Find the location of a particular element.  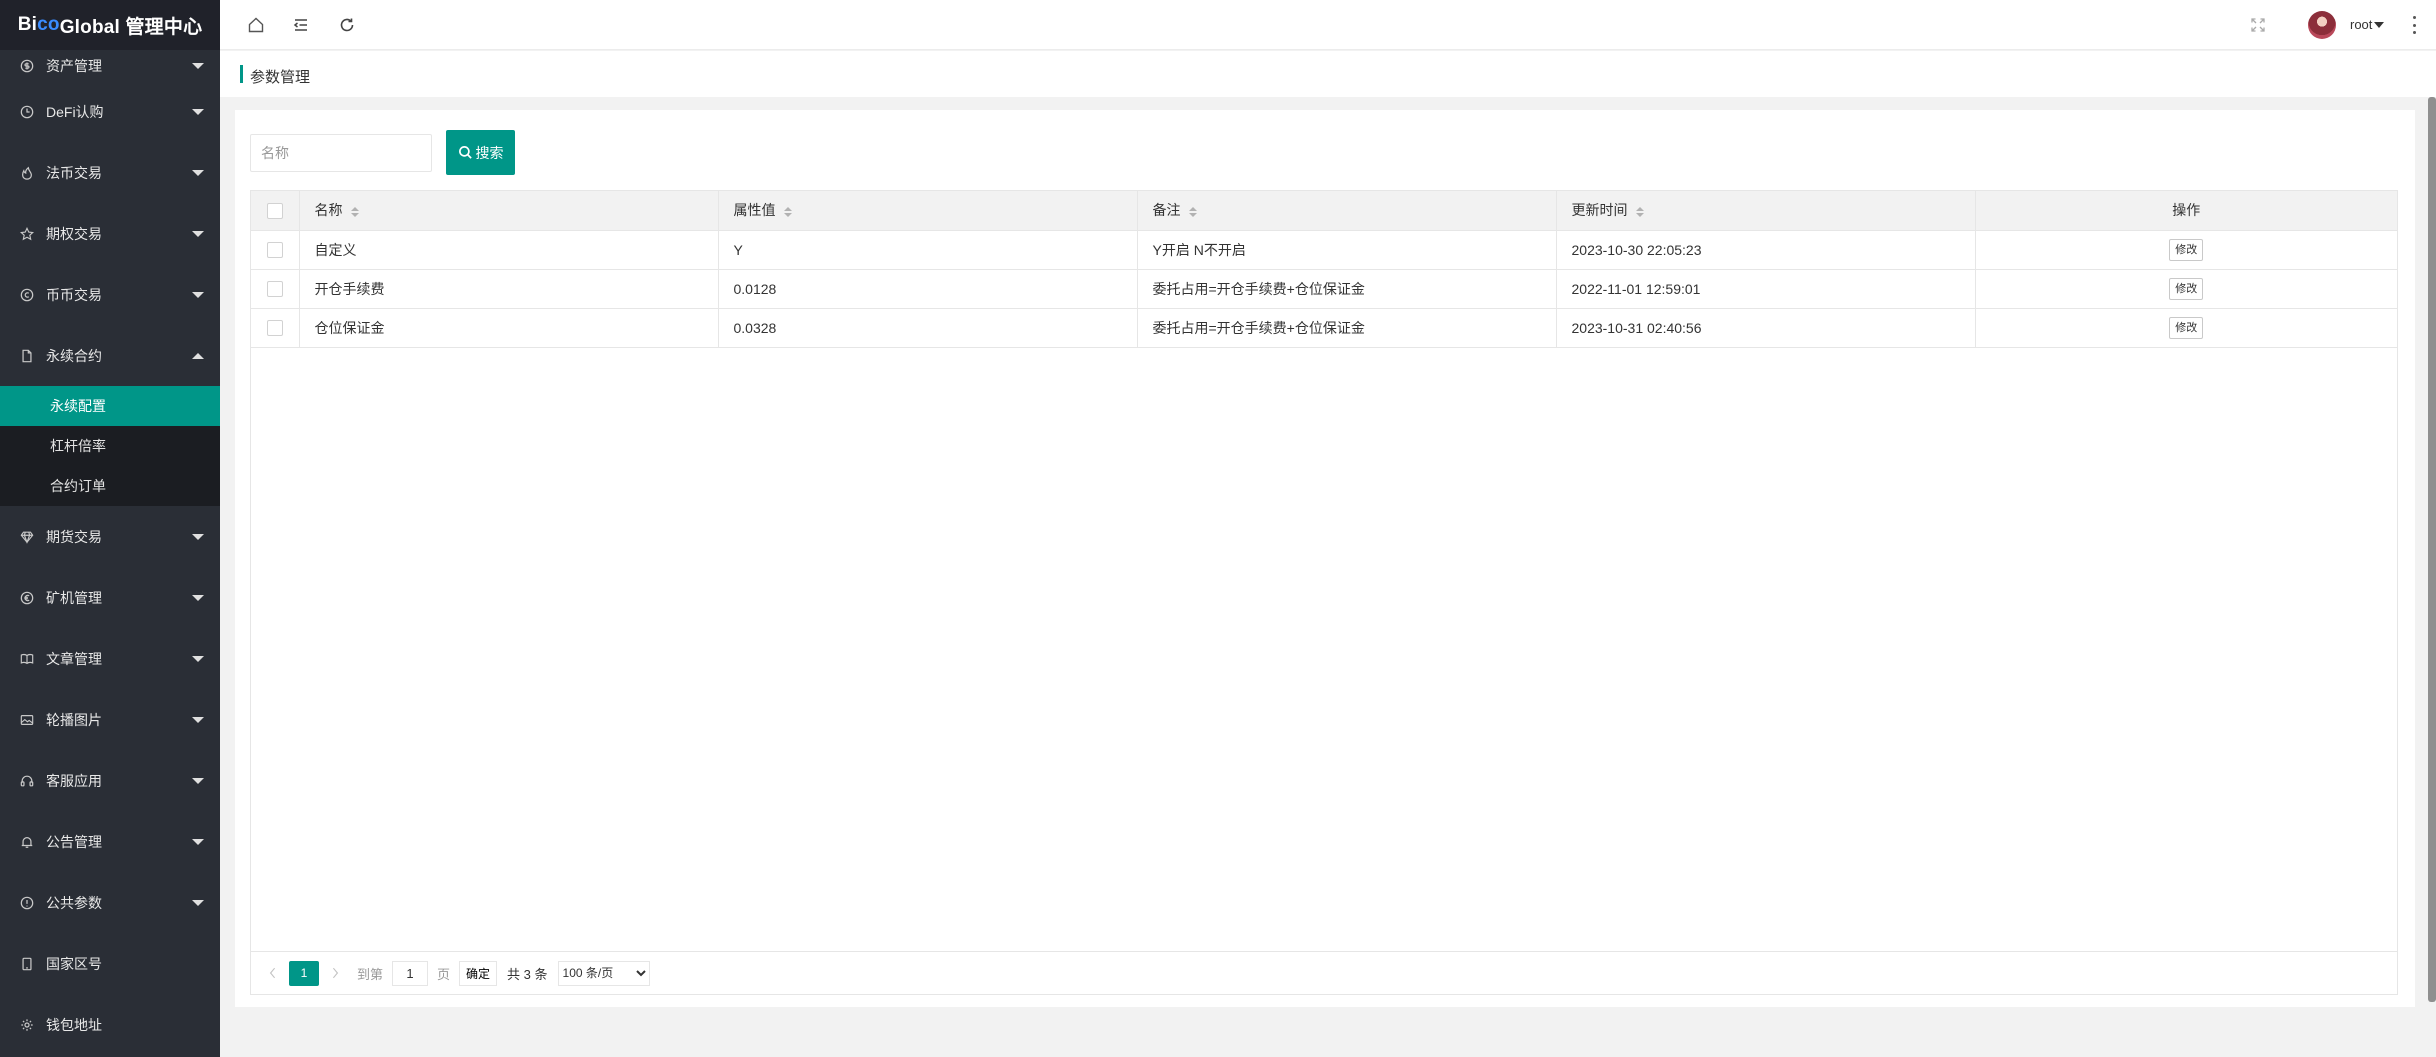

menu-collapse-icon is located at coordinates (301, 25).